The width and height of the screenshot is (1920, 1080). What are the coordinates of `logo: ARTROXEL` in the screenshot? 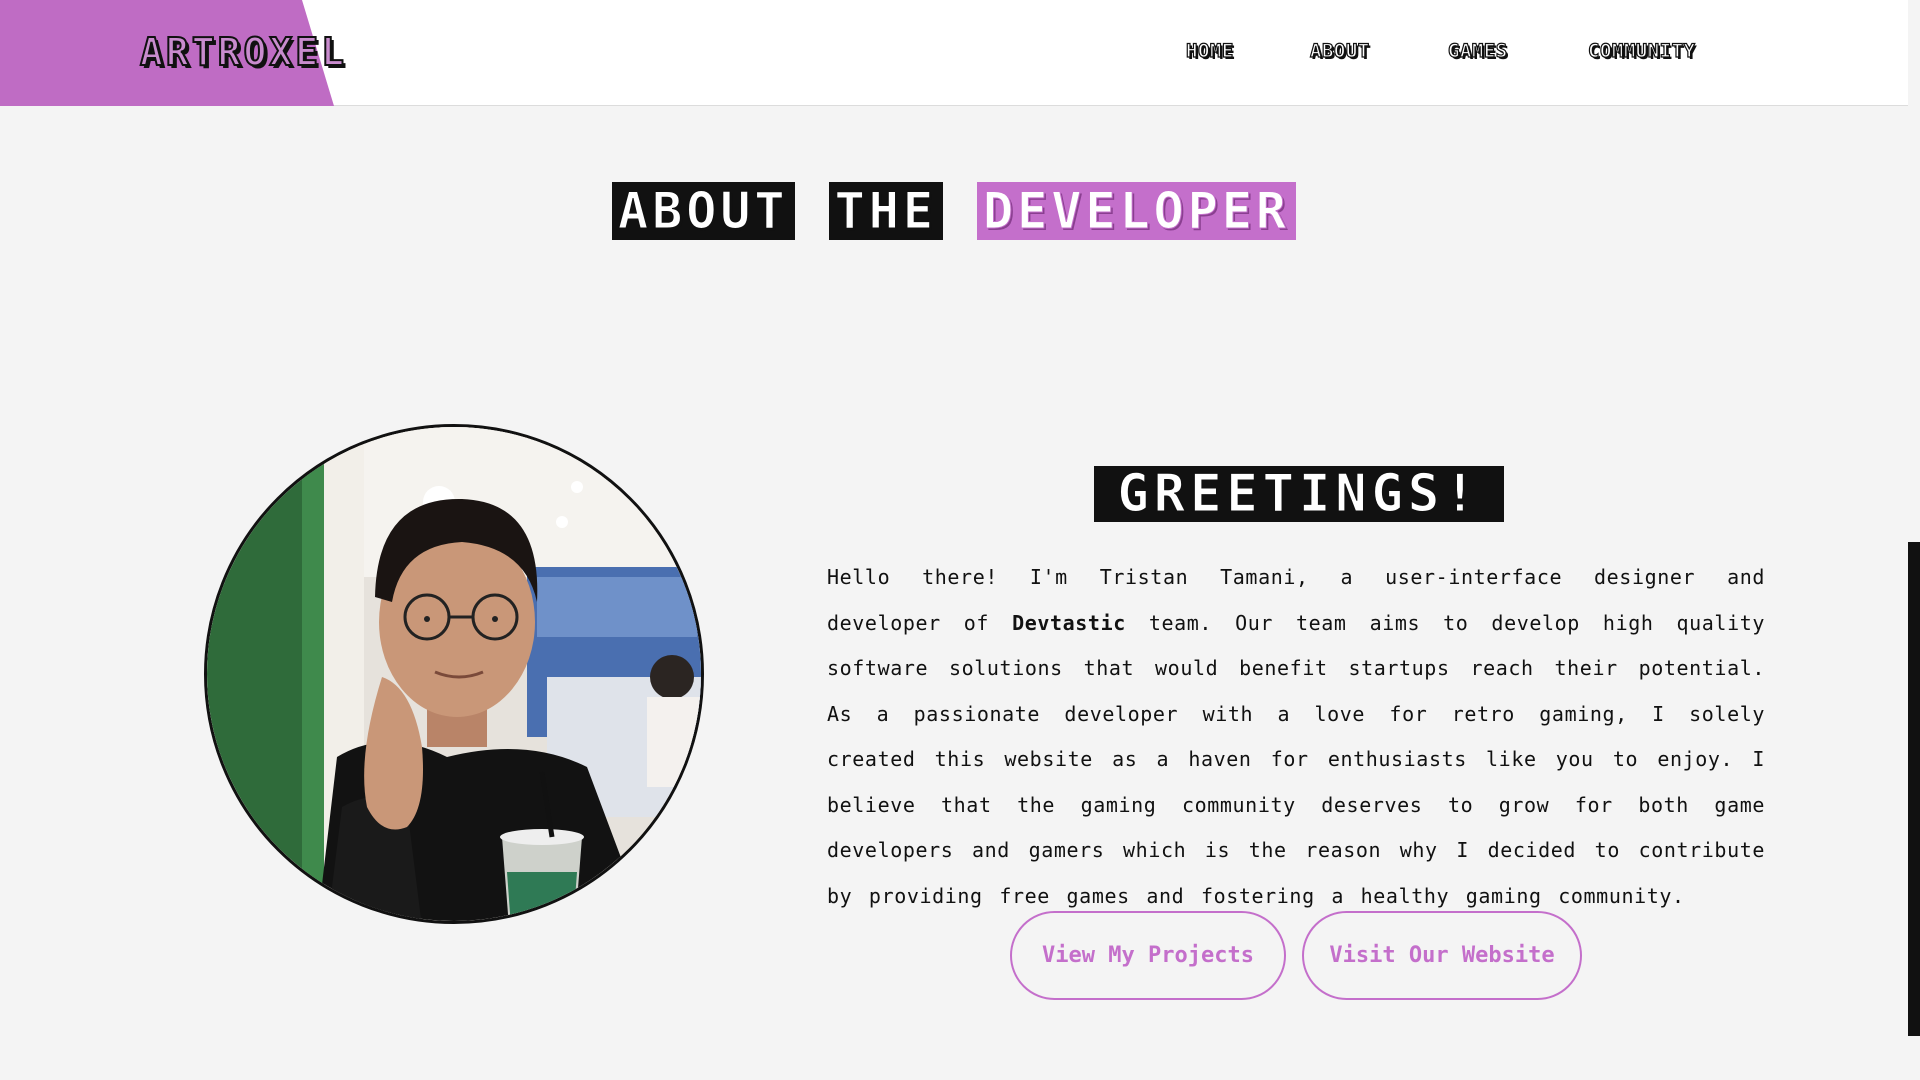 It's located at (243, 52).